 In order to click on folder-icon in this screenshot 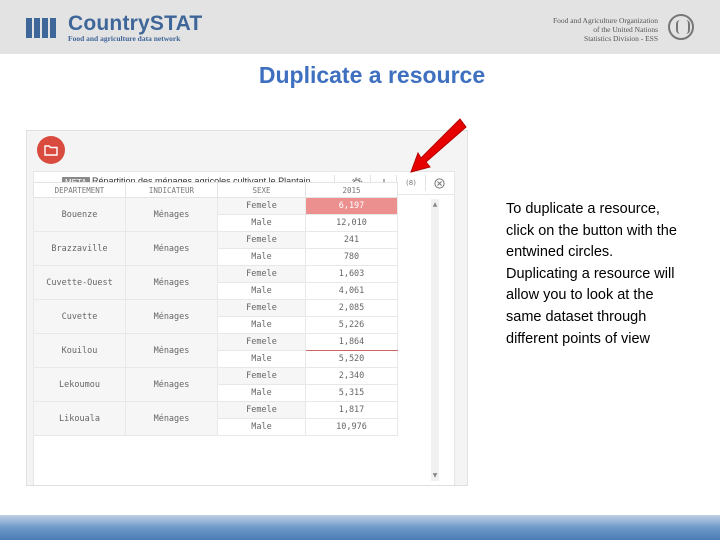, I will do `click(51, 150)`.